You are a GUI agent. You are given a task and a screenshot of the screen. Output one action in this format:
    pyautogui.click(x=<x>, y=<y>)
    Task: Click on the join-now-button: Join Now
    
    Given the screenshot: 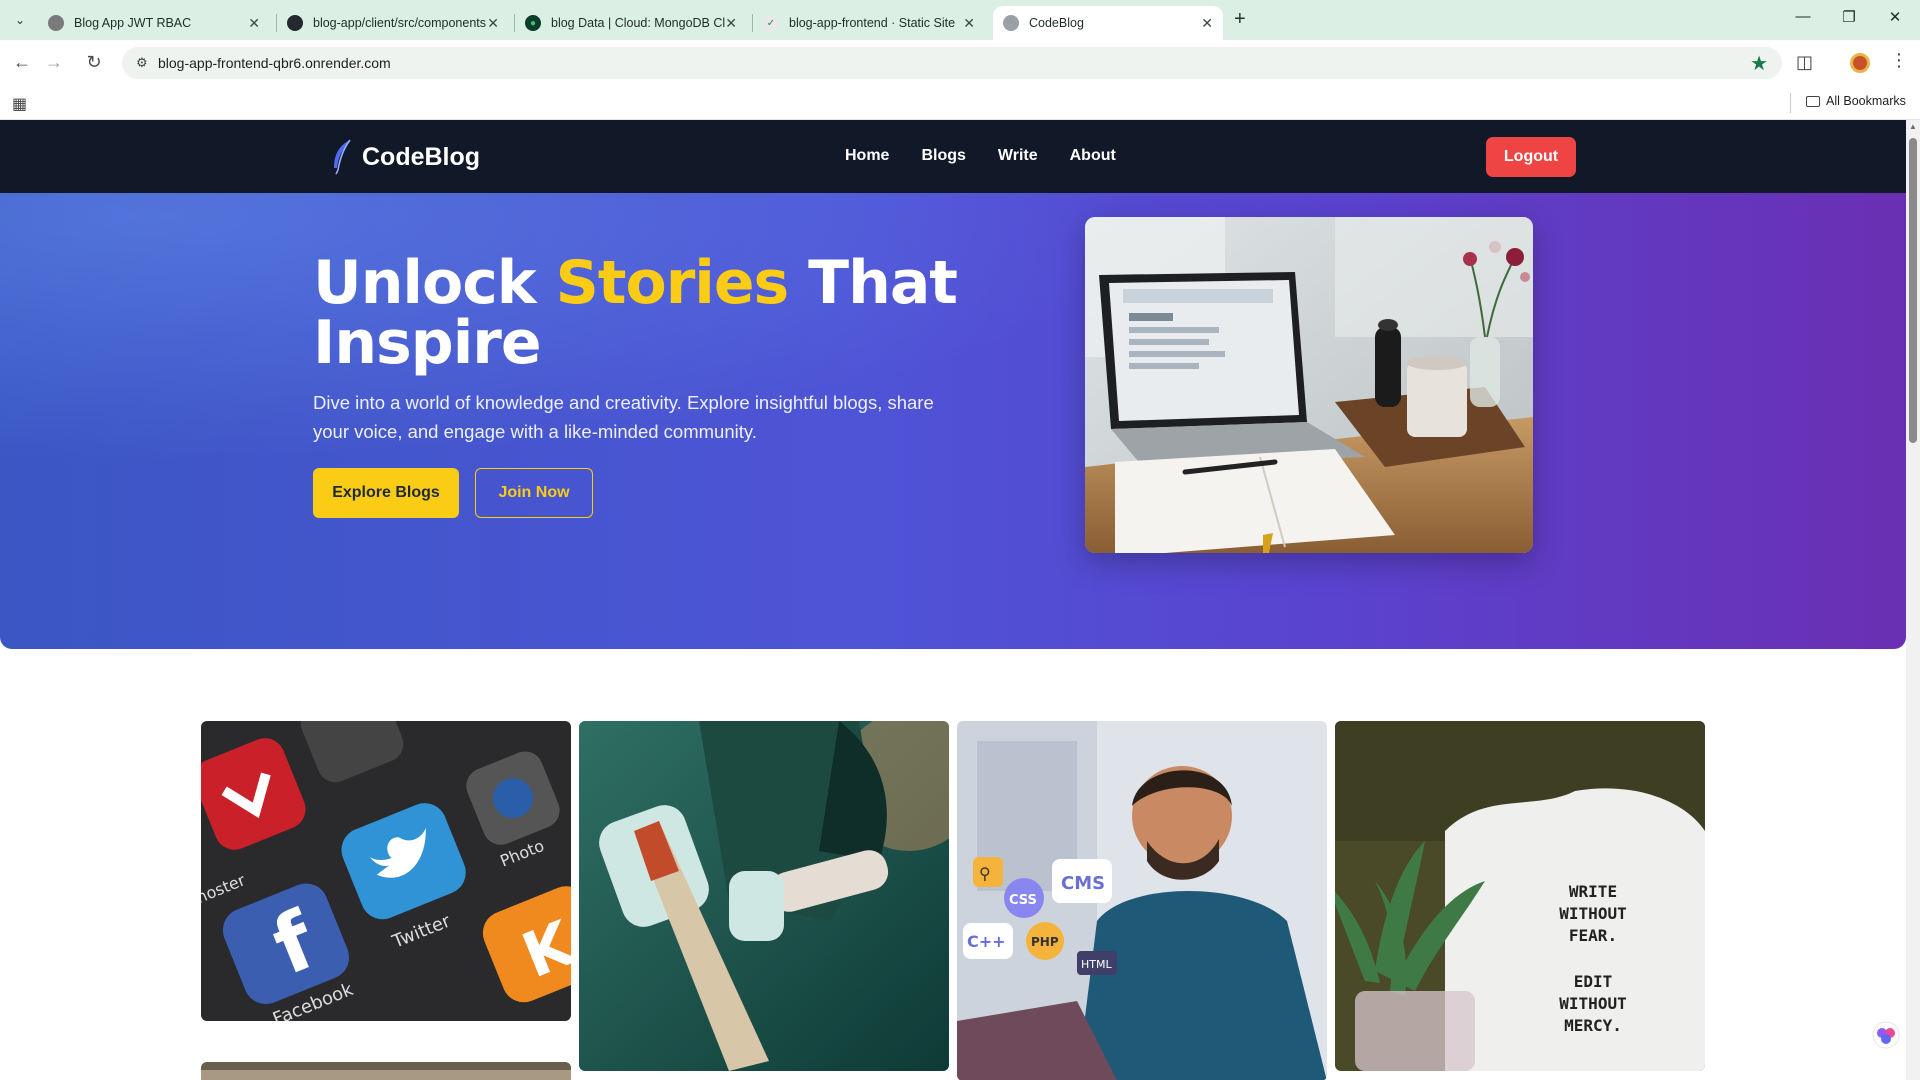 What is the action you would take?
    pyautogui.click(x=534, y=493)
    